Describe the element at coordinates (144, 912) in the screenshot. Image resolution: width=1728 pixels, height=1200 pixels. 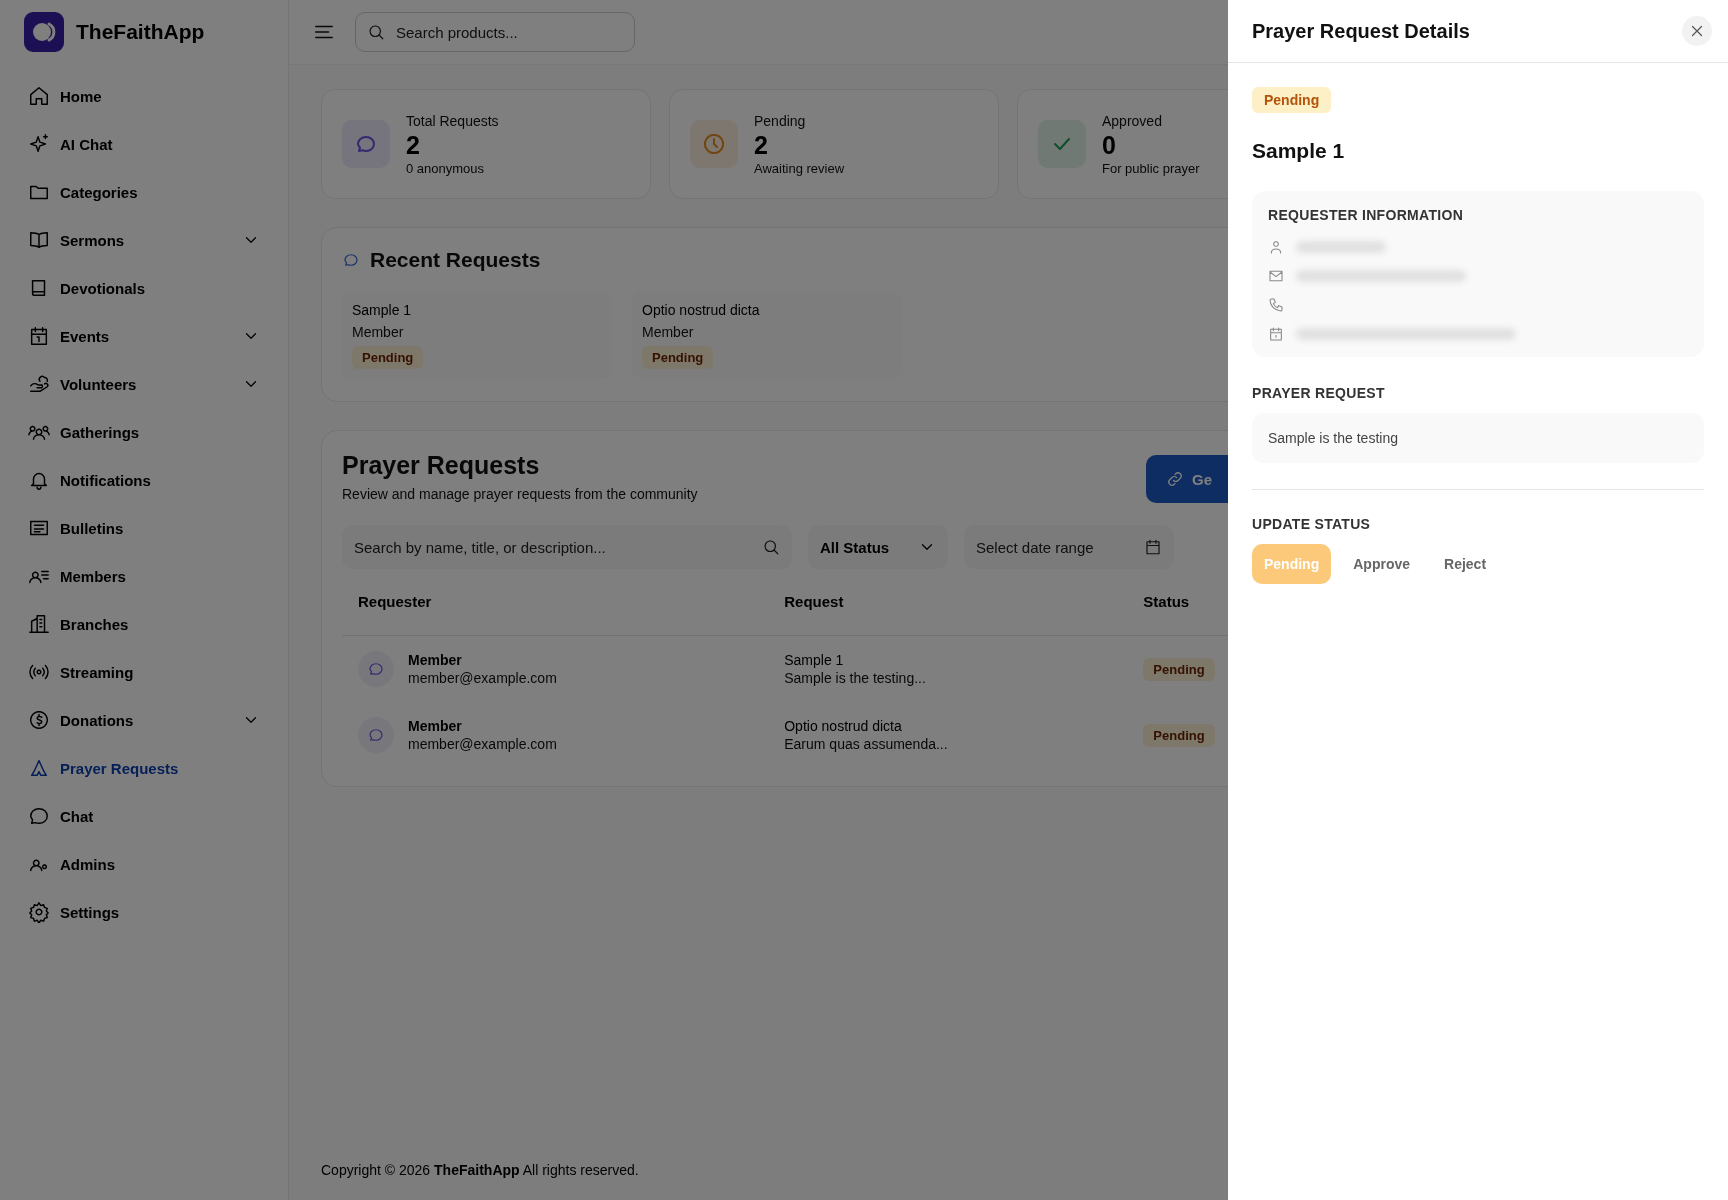
I see `sidebar-item: Settings` at that location.